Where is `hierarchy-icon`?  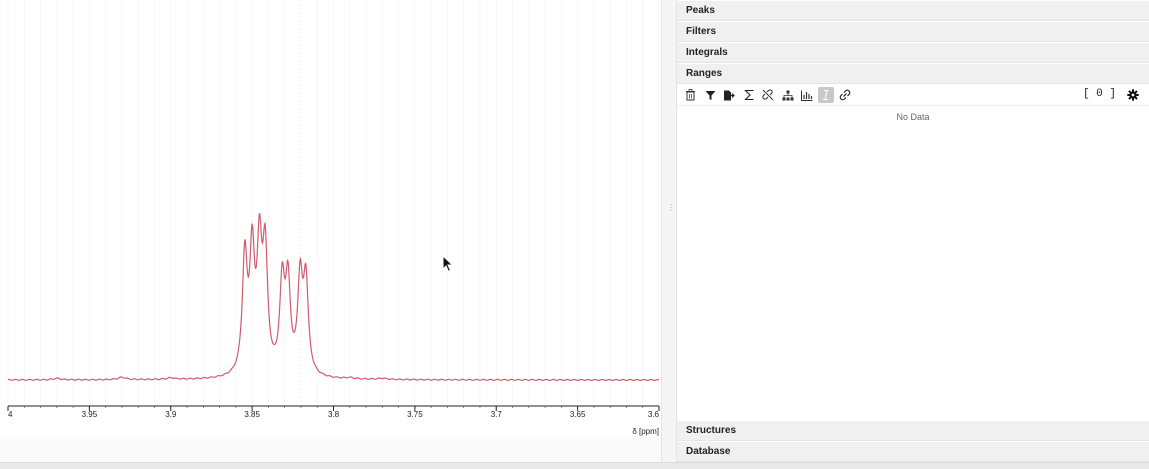
hierarchy-icon is located at coordinates (788, 95).